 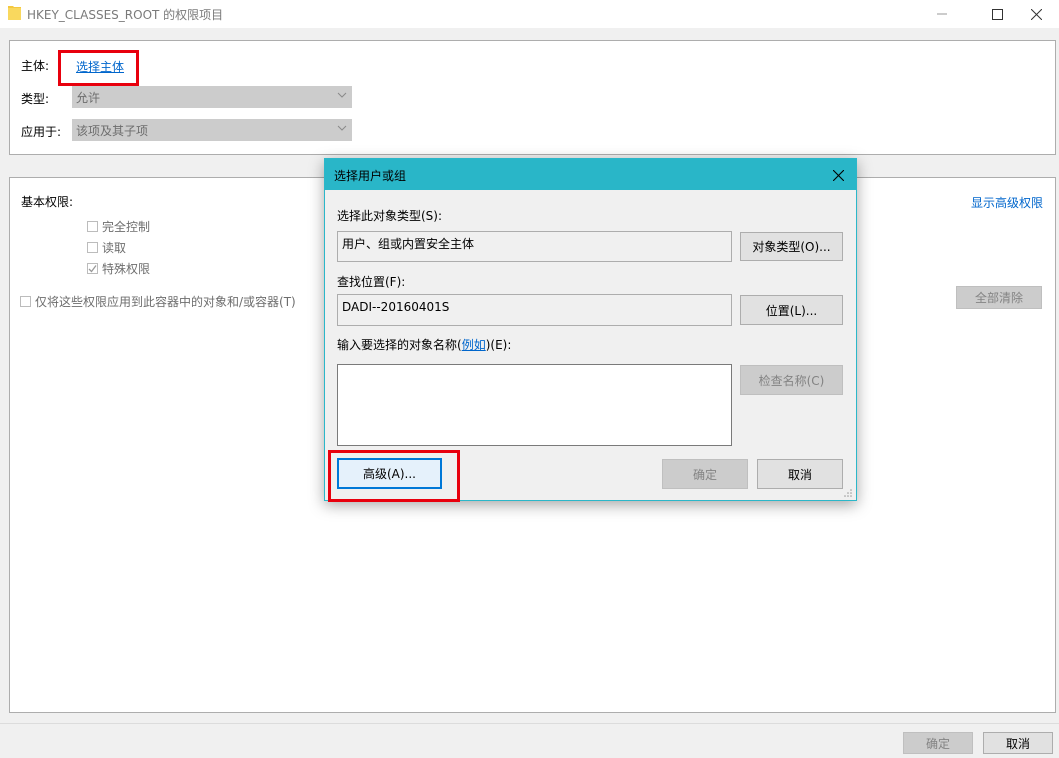 What do you see at coordinates (41, 132) in the screenshot?
I see `applies-to-label: 应用于:` at bounding box center [41, 132].